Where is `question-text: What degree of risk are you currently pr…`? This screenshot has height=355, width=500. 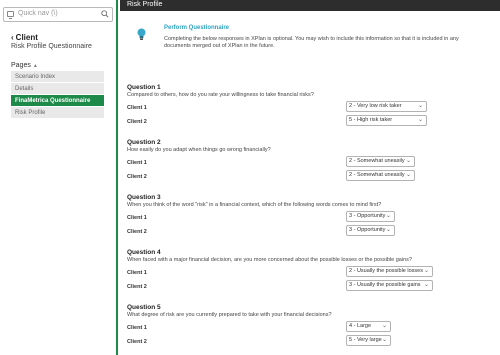
question-text: What degree of risk are you currently pr… is located at coordinates (229, 315).